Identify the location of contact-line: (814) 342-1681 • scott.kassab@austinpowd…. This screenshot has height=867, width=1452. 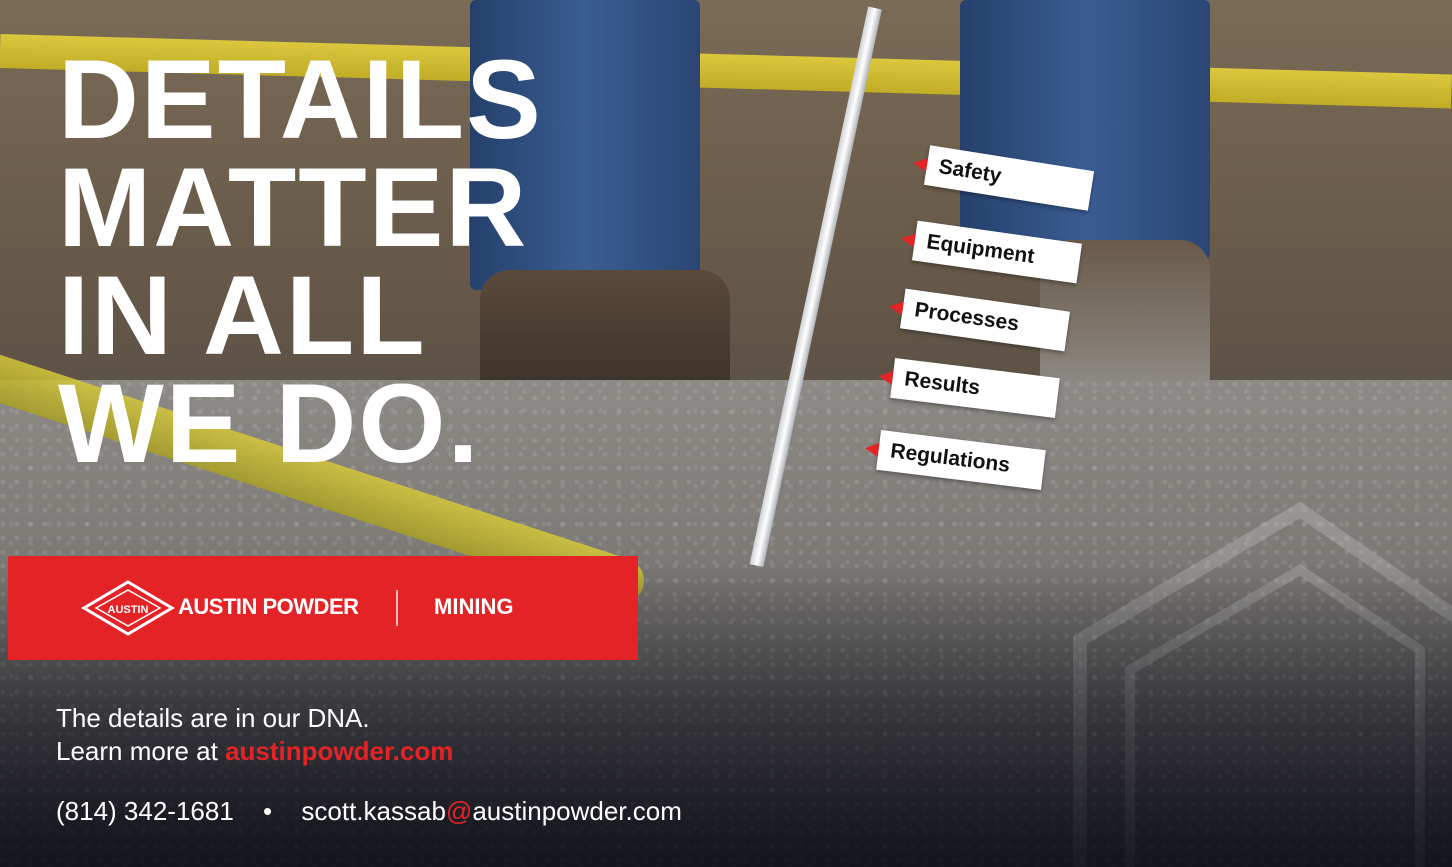
(369, 811).